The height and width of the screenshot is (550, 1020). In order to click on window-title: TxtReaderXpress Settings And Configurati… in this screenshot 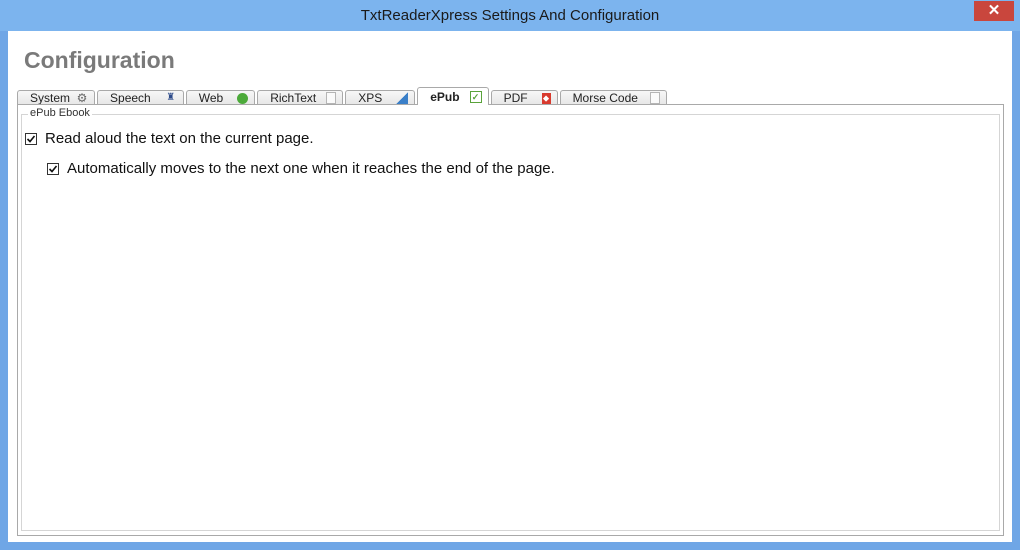, I will do `click(510, 15)`.